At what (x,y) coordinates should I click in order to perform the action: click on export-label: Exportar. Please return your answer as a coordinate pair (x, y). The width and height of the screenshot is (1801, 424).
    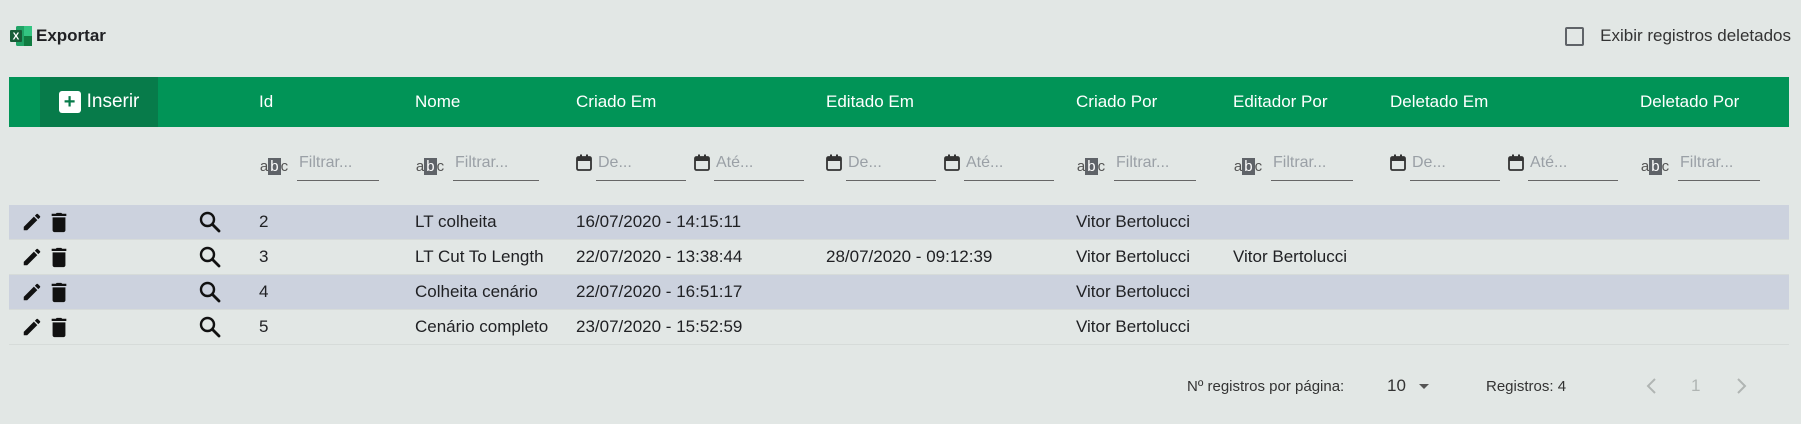
    Looking at the image, I should click on (71, 35).